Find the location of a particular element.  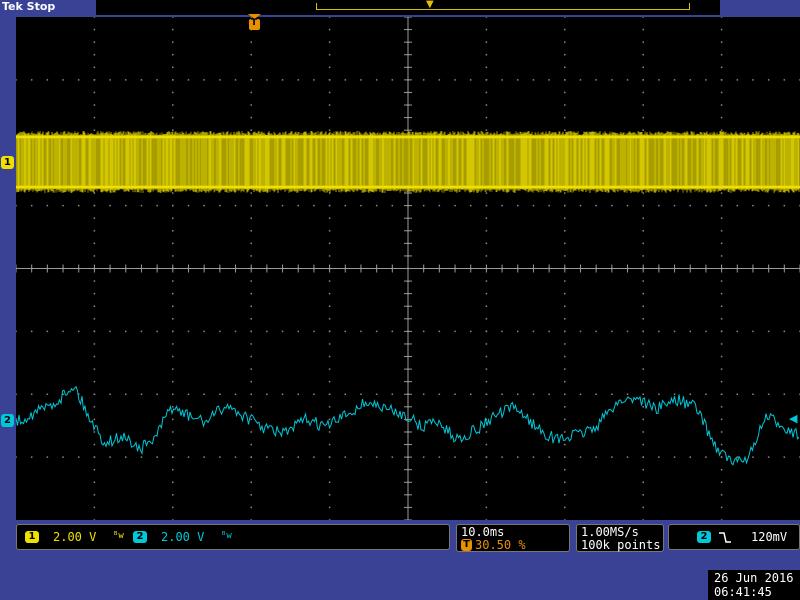

ch2-bandwidth-limit-icon: ᴮw is located at coordinates (226, 536).